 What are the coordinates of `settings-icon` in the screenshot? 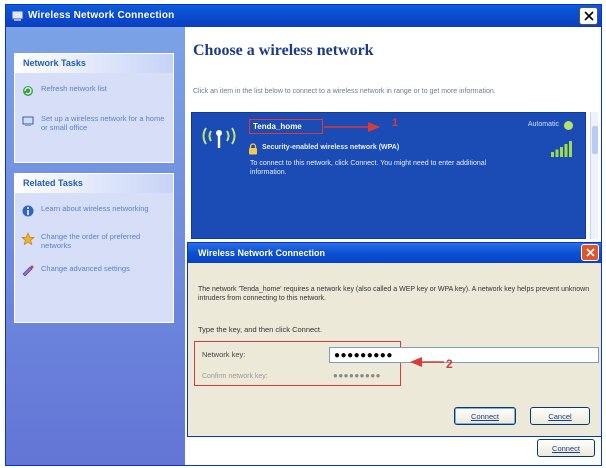 It's located at (28, 271).